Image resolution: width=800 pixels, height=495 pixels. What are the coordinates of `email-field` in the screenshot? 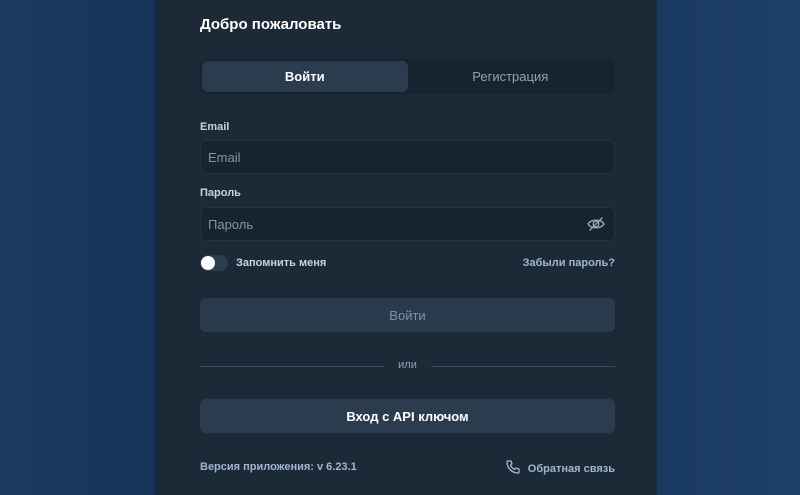 It's located at (407, 157).